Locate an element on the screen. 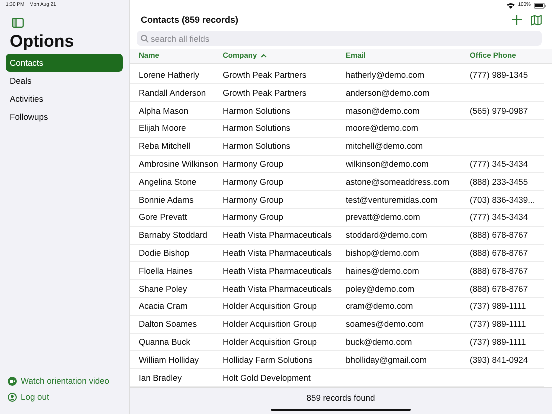 The width and height of the screenshot is (552, 414). link: Log out is located at coordinates (35, 397).